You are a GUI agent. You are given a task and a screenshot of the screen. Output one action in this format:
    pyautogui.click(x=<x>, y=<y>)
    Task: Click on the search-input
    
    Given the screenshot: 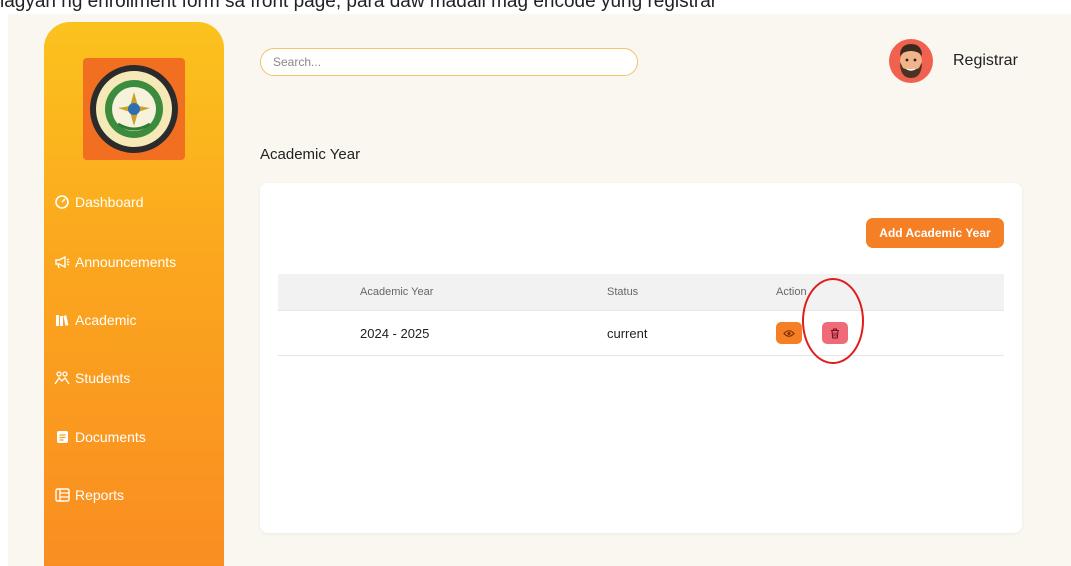 What is the action you would take?
    pyautogui.click(x=449, y=62)
    